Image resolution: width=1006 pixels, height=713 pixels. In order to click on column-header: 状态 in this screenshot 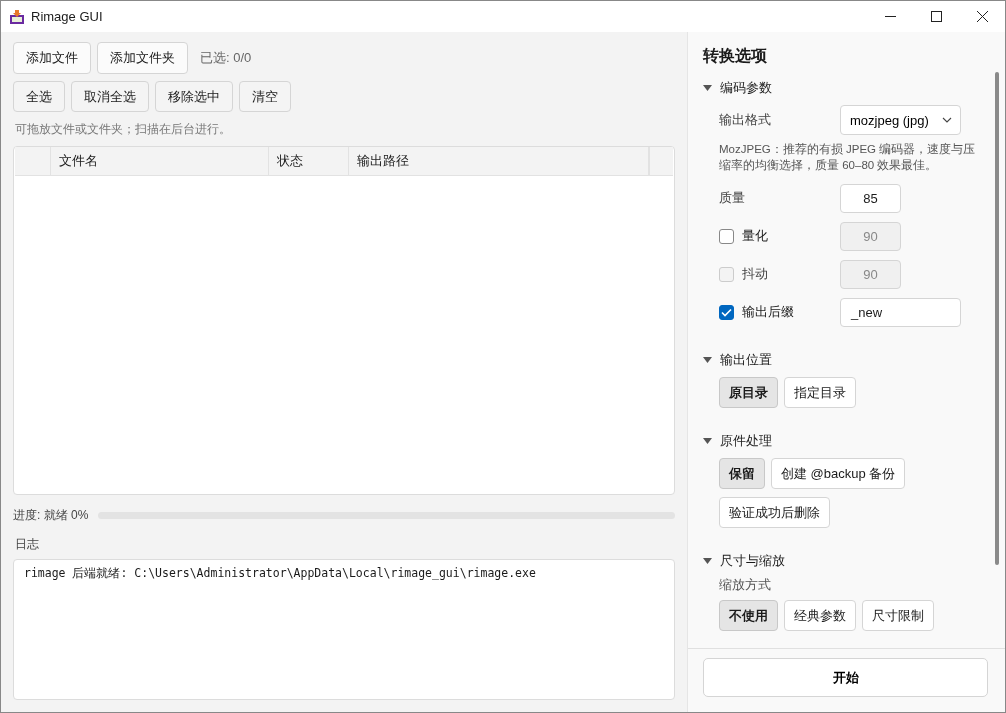, I will do `click(309, 161)`.